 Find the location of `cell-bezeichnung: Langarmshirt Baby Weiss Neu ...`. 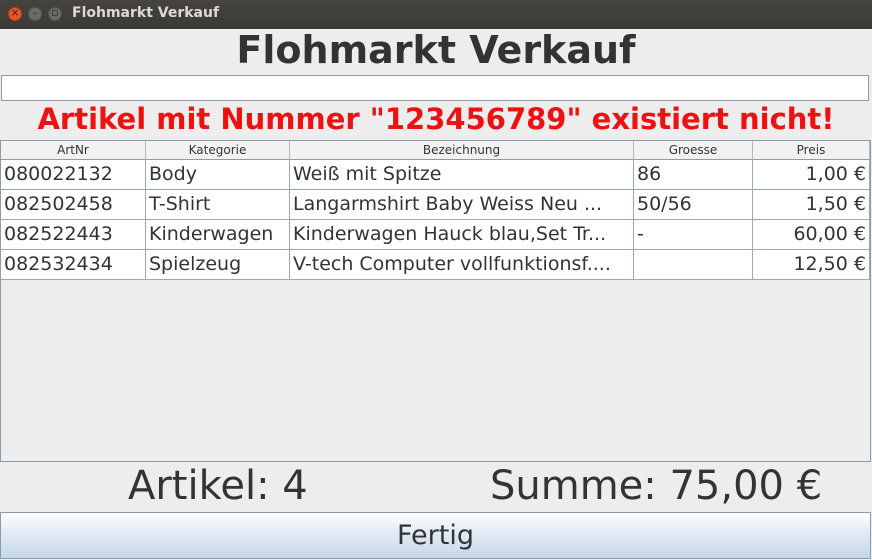

cell-bezeichnung: Langarmshirt Baby Weiss Neu ... is located at coordinates (462, 205).